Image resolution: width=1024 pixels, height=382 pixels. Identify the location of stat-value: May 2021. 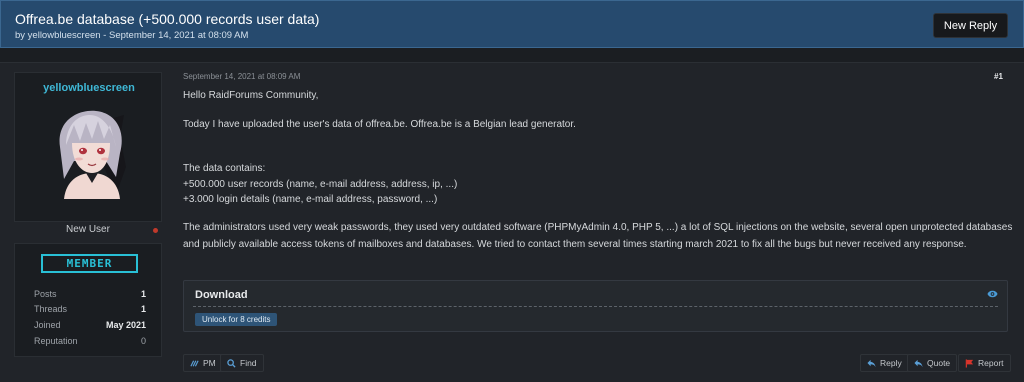
(125, 325).